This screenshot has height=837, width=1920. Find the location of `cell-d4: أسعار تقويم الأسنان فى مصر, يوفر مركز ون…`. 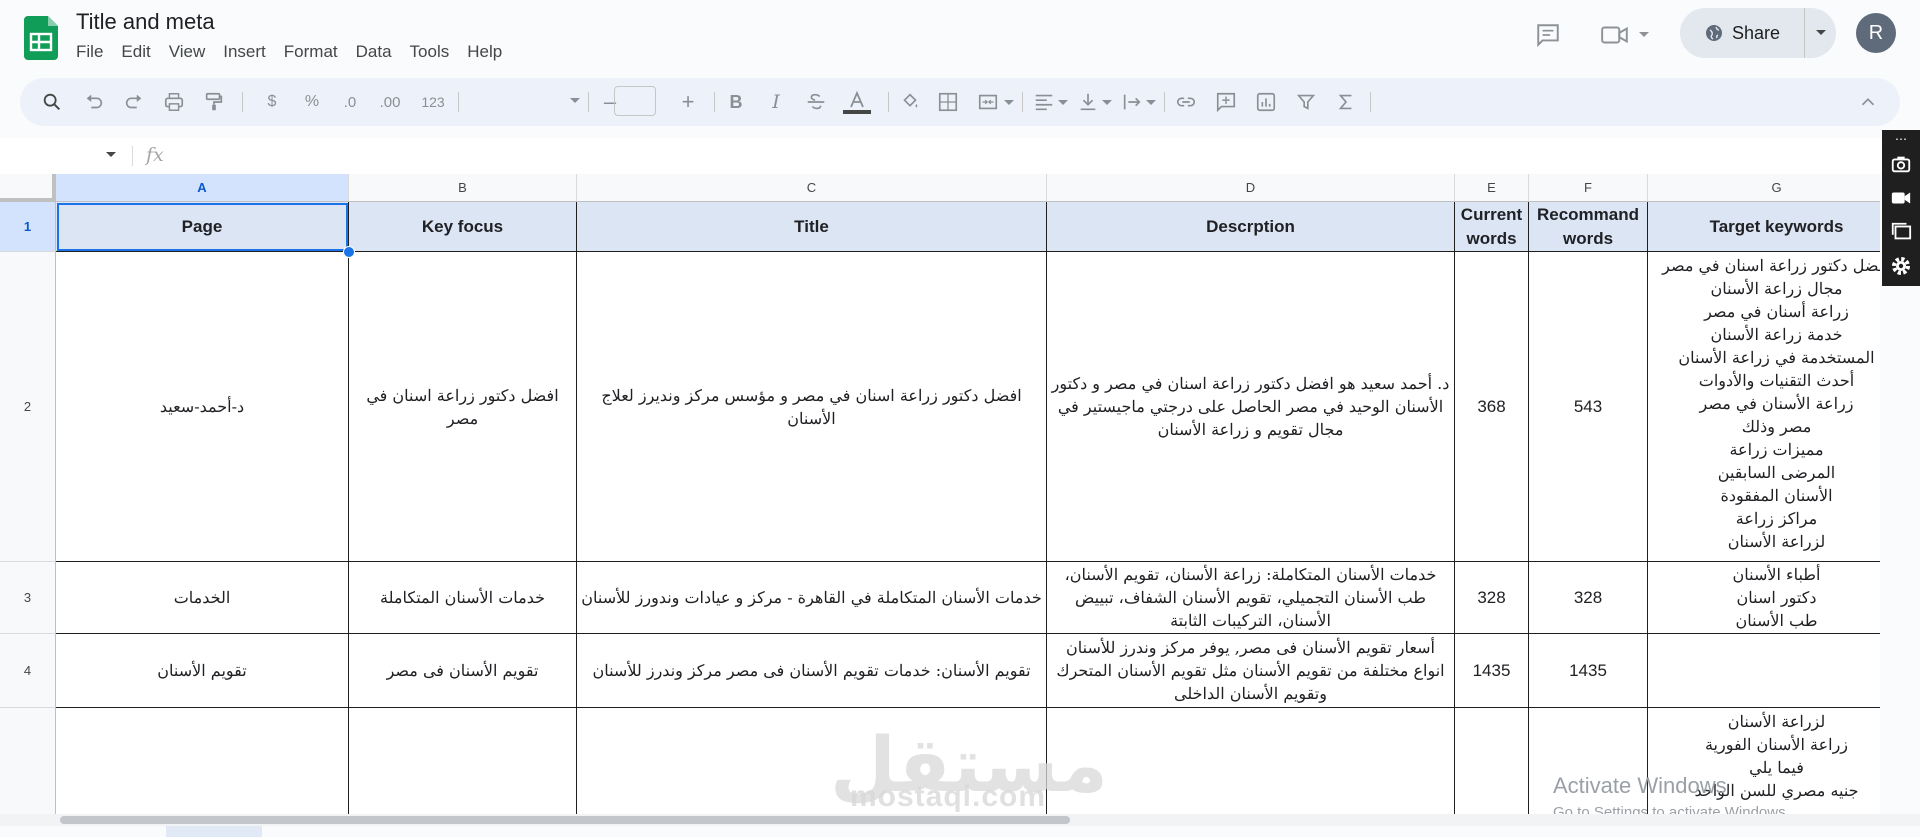

cell-d4: أسعار تقويم الأسنان فى مصر, يوفر مركز ون… is located at coordinates (1251, 671).